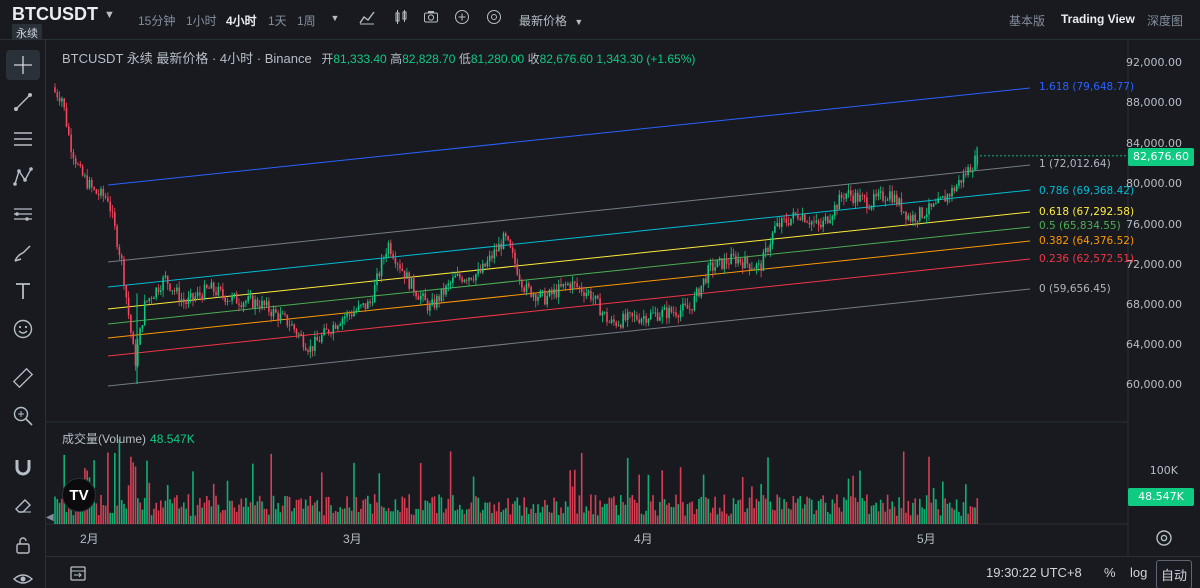  I want to click on log-scale-button: log, so click(1138, 572).